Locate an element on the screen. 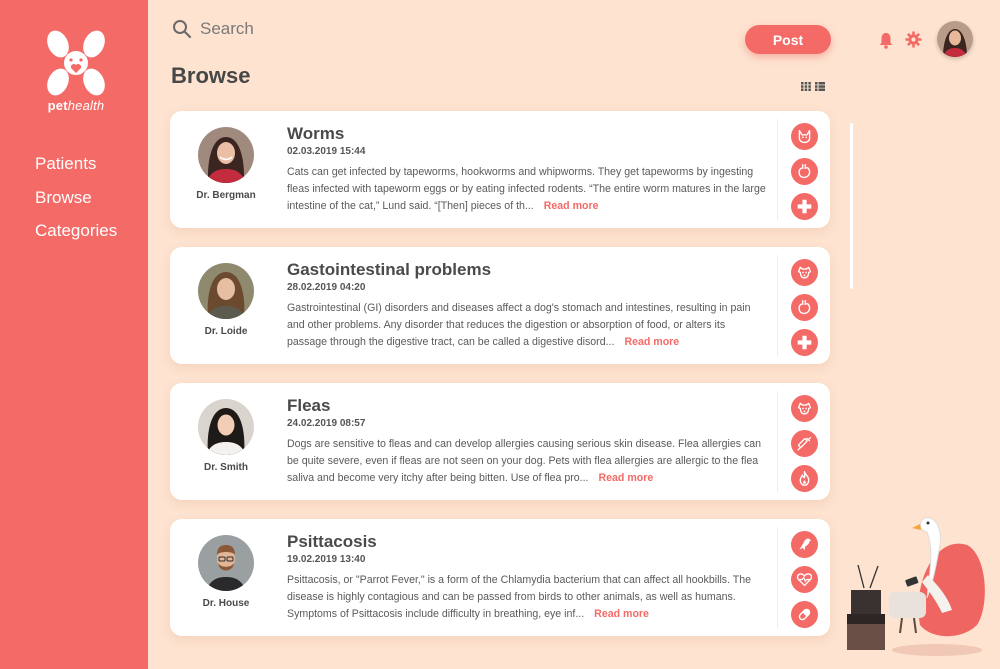 The image size is (1000, 669). gear-icon is located at coordinates (913, 39).